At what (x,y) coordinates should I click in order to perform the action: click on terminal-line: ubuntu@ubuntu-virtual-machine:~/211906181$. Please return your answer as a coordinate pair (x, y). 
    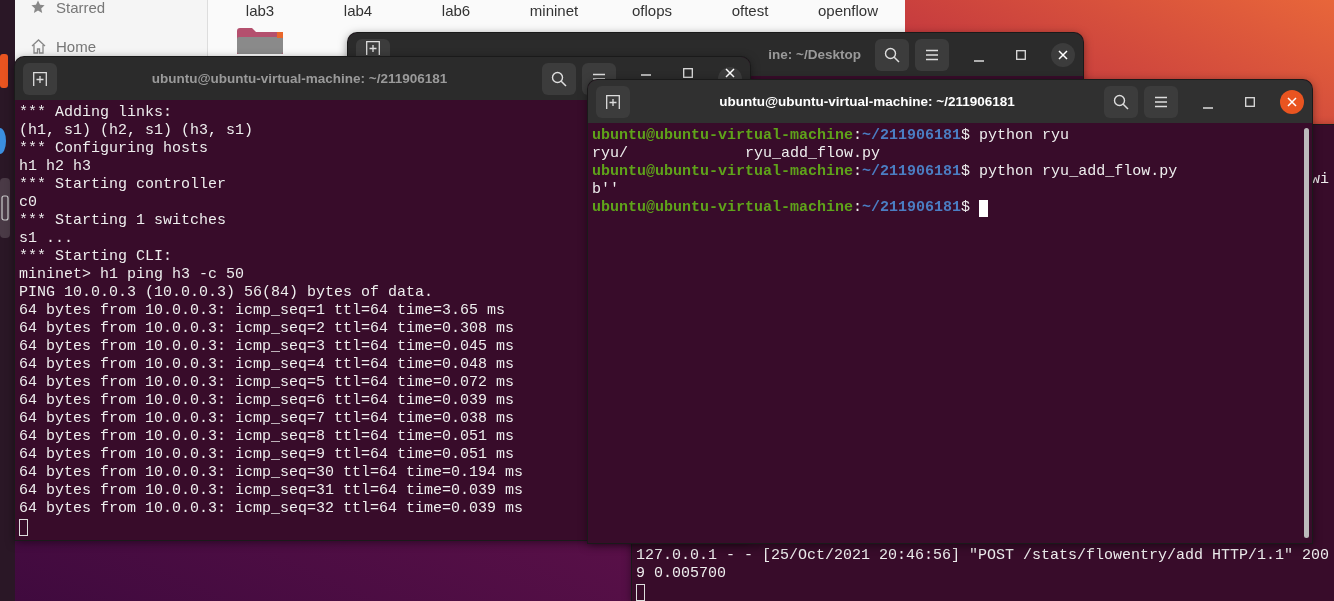
    Looking at the image, I should click on (951, 208).